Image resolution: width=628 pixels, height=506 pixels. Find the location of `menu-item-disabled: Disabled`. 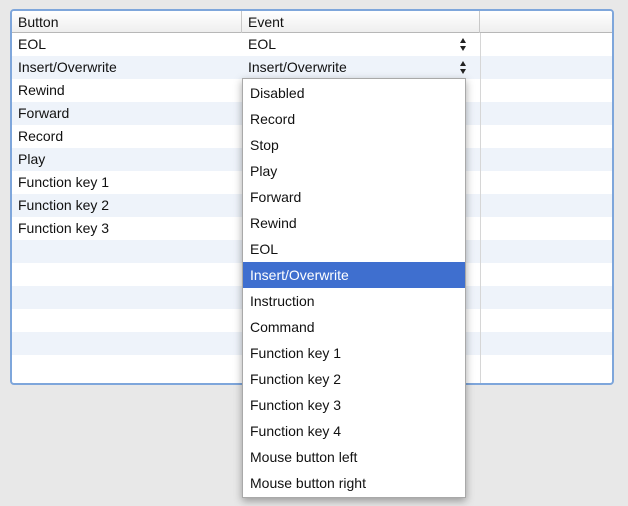

menu-item-disabled: Disabled is located at coordinates (354, 93).